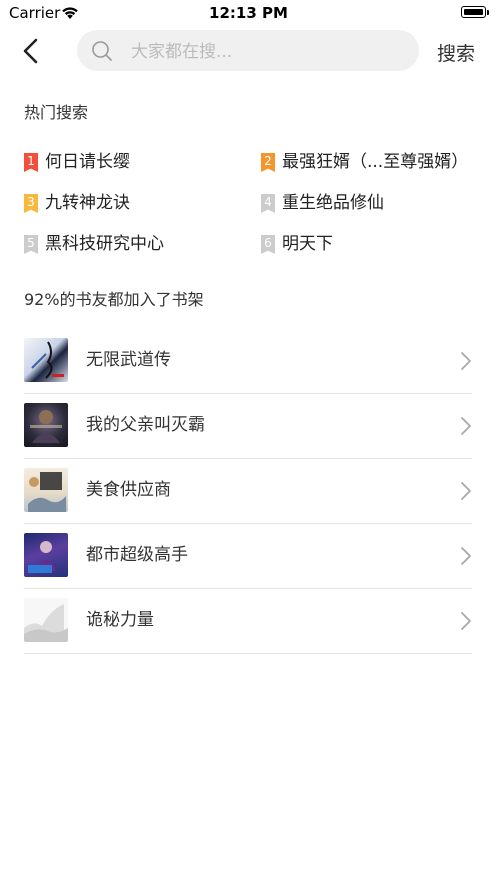 Image resolution: width=497 pixels, height=883 pixels. What do you see at coordinates (87, 162) in the screenshot?
I see `hot-search-label: 何日请长缨` at bounding box center [87, 162].